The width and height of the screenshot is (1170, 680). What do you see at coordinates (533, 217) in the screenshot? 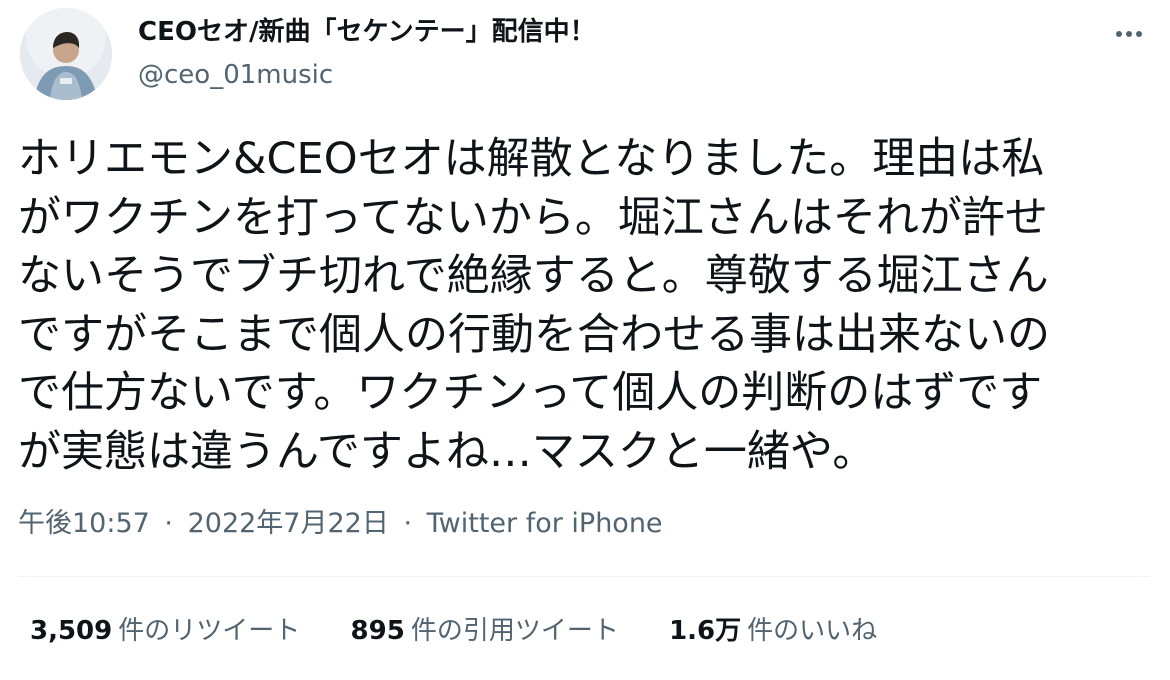
I see `tweet-text-line: がワクチンを打ってないから。堀江さんはそれが許せ` at bounding box center [533, 217].